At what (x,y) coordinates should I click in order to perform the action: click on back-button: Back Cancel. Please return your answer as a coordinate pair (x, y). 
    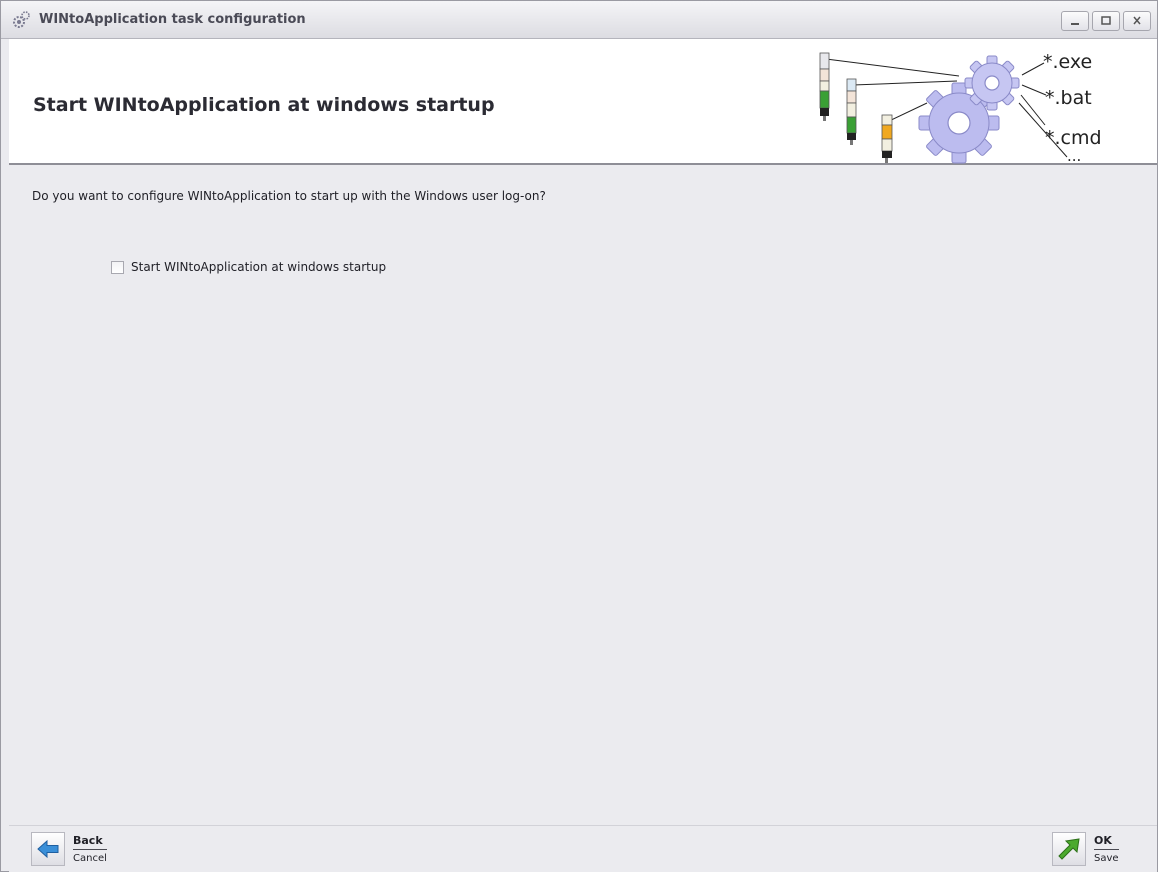
    Looking at the image, I should click on (69, 849).